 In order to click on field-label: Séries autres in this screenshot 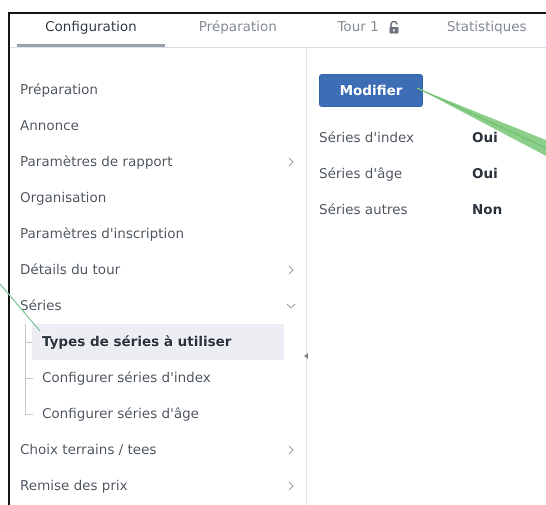, I will do `click(364, 210)`.